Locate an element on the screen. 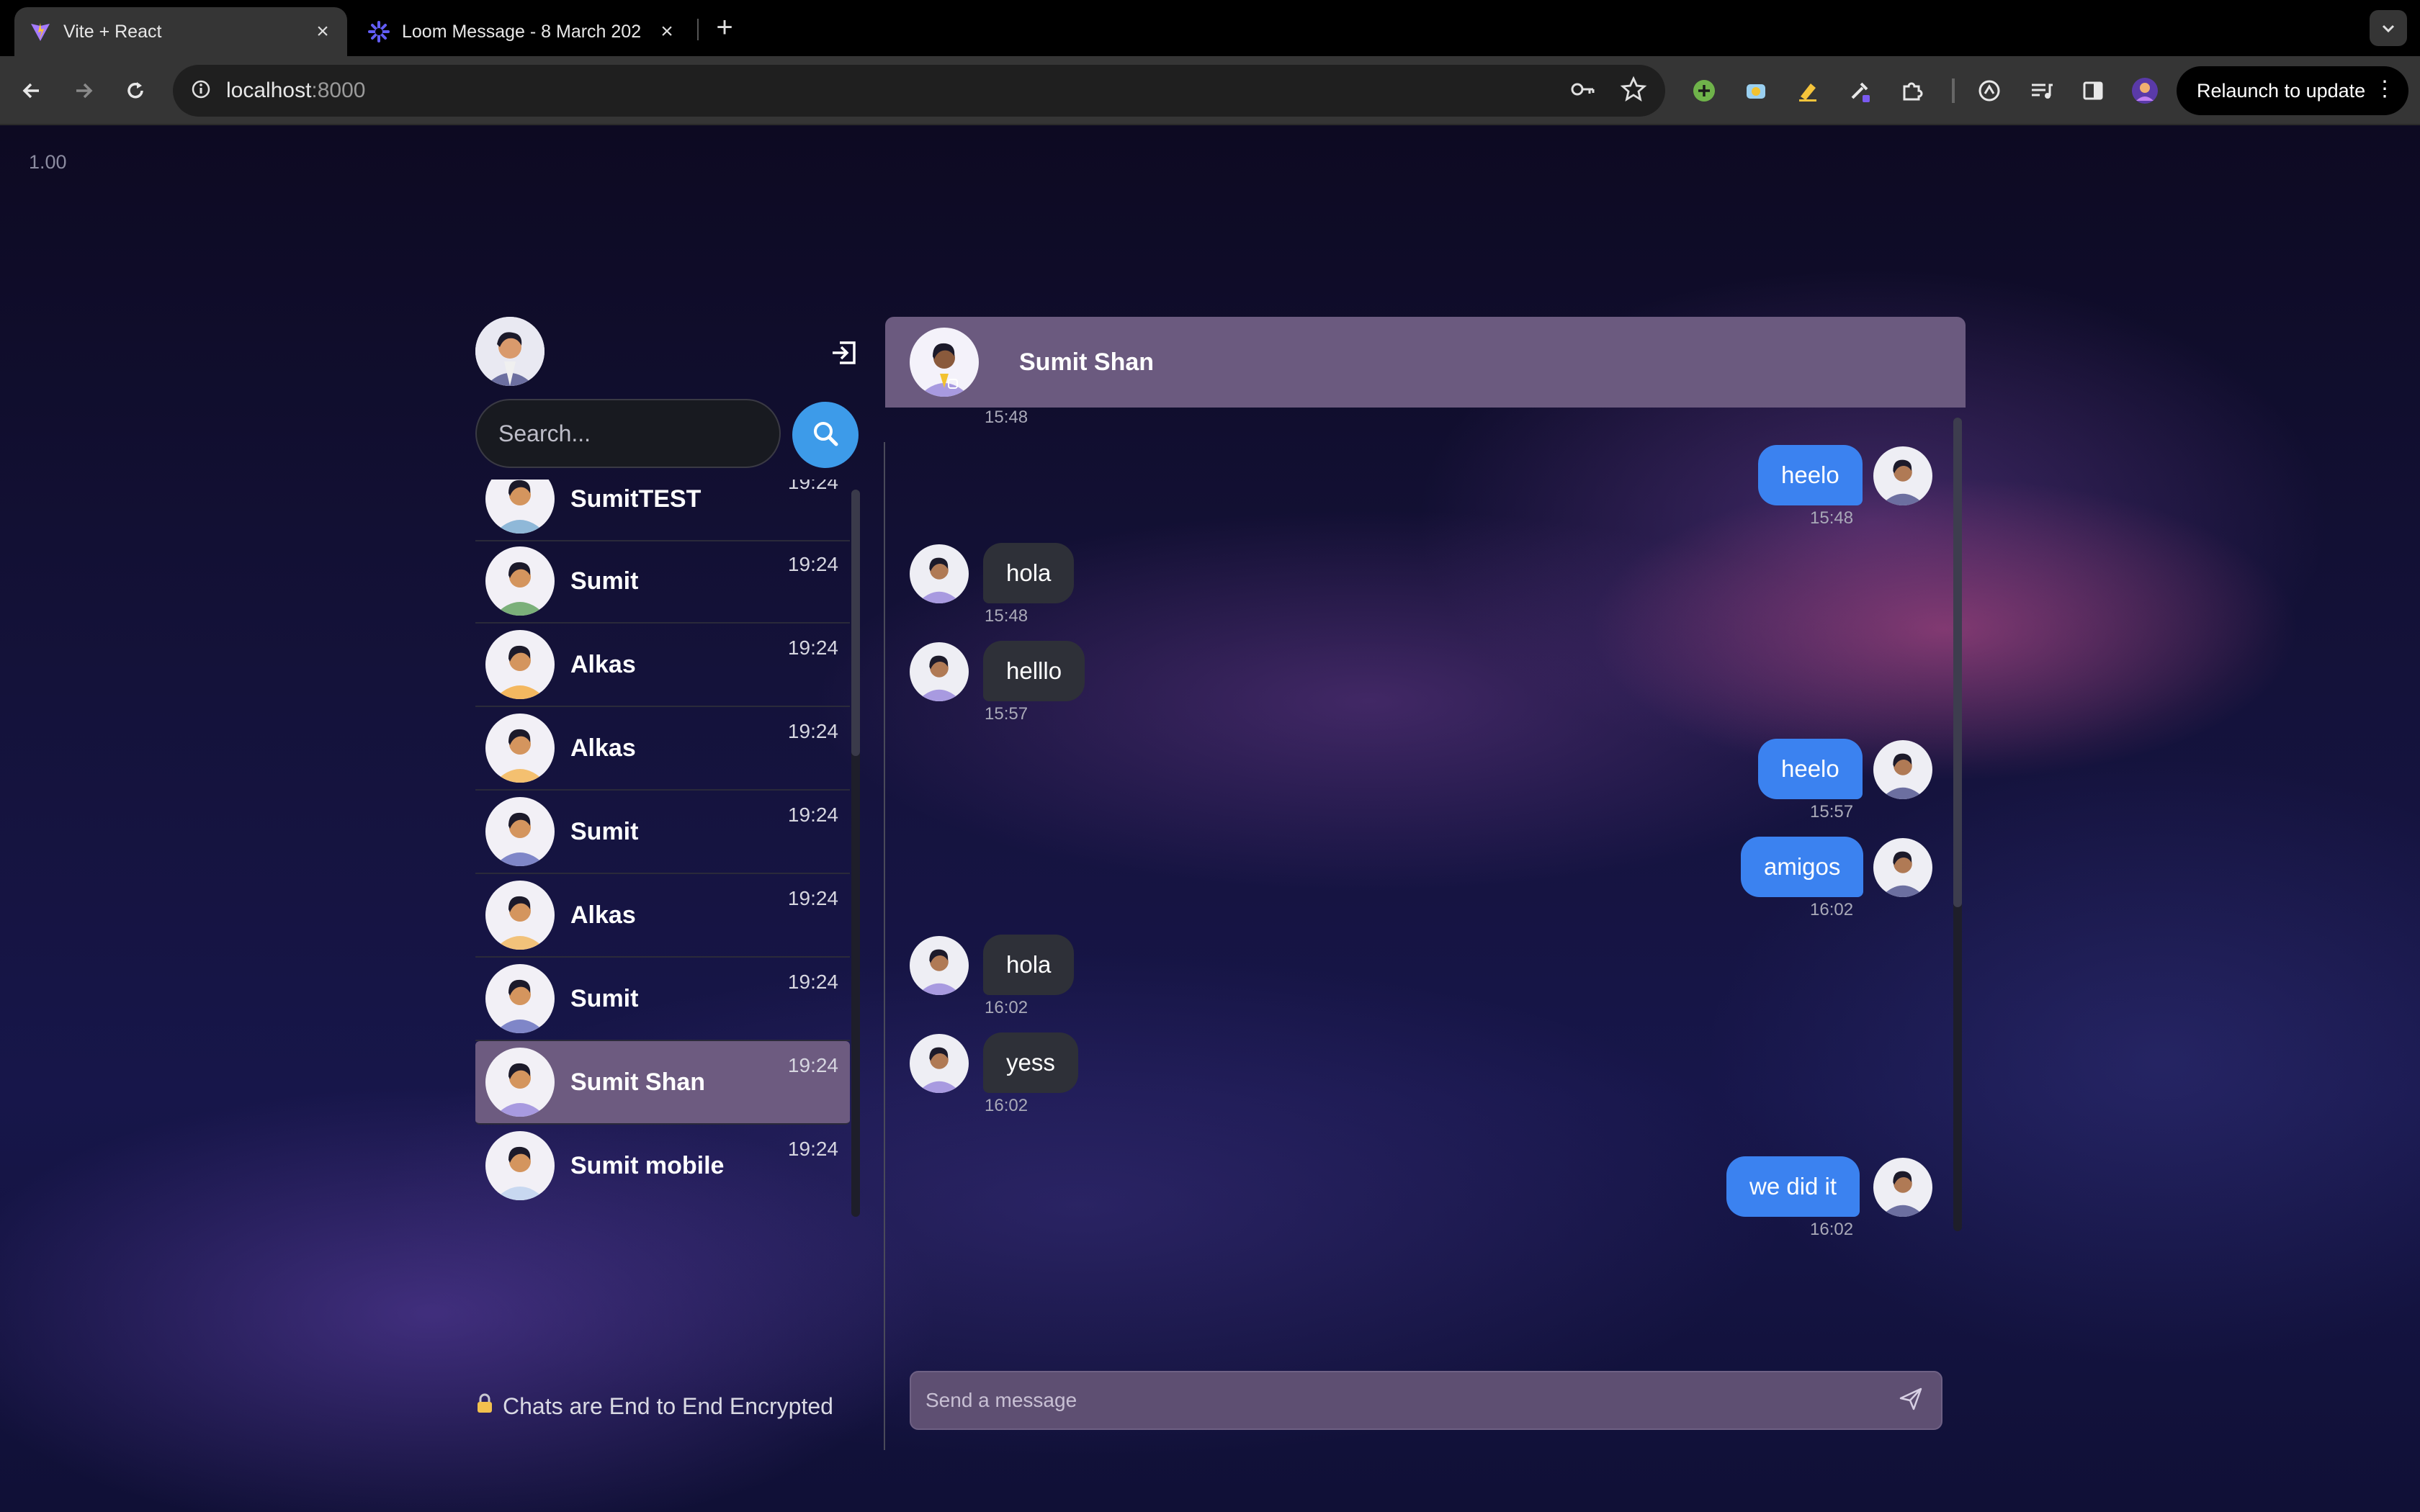 The image size is (2420, 1512). zoom-indicator: 1.00 is located at coordinates (48, 162).